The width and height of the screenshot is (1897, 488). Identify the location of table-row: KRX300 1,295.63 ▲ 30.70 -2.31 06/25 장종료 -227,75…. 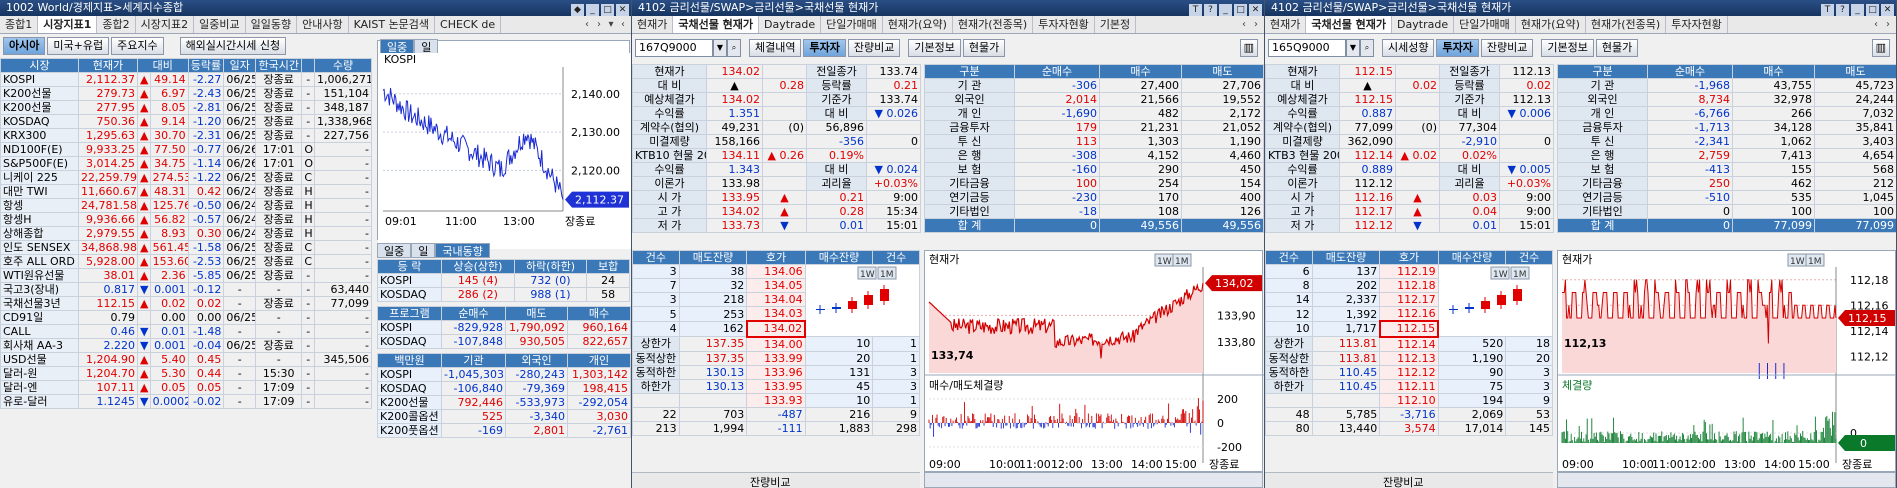
(186, 135).